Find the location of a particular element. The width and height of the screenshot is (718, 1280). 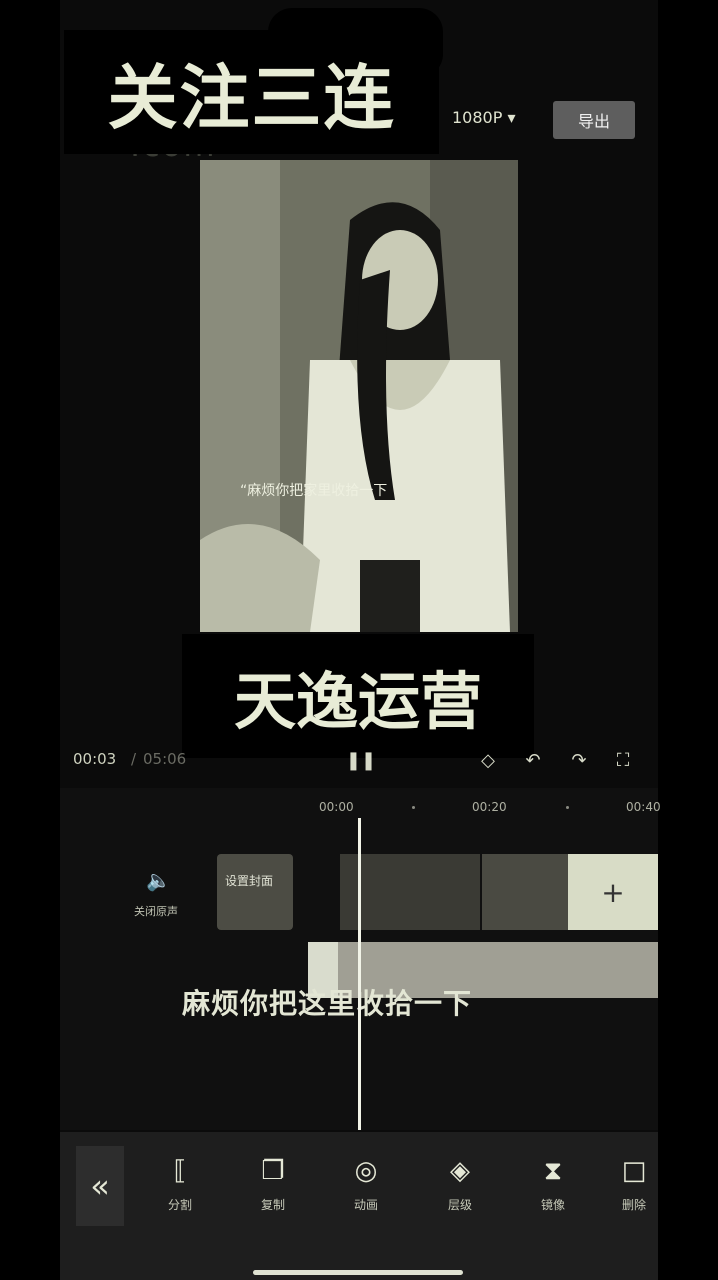

split-label: 分割 is located at coordinates (179, 1205).